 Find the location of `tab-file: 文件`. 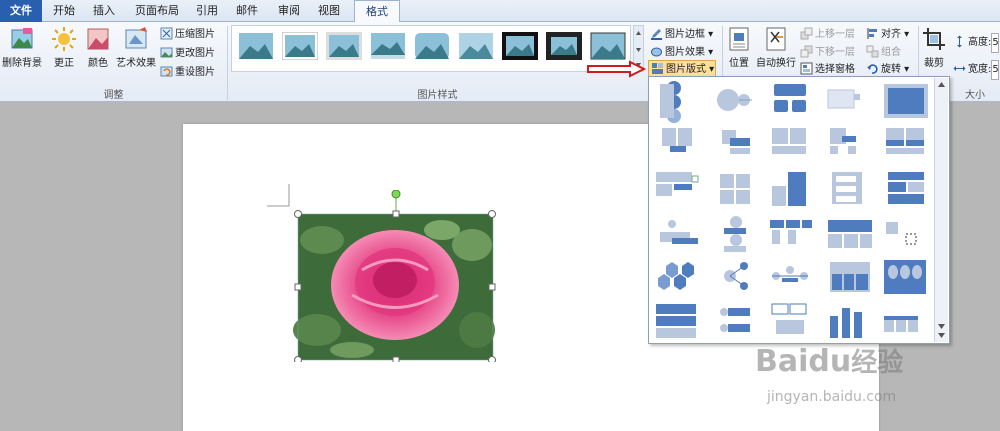

tab-file: 文件 is located at coordinates (21, 11).